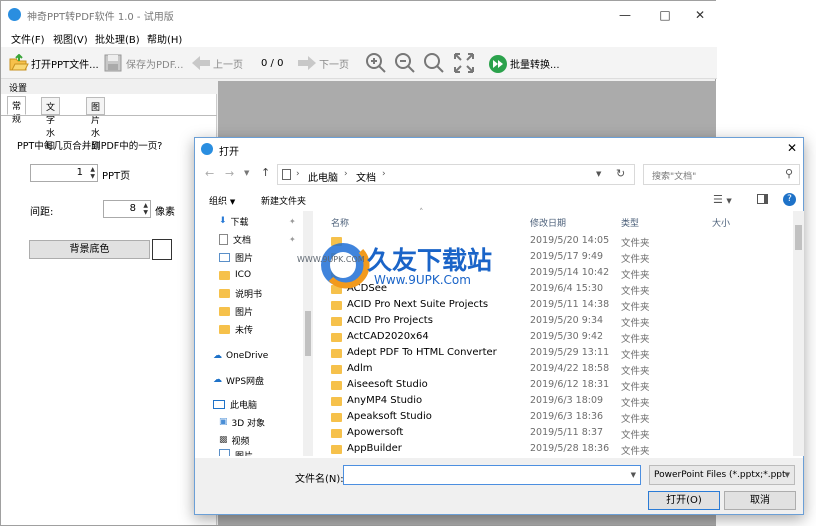 The height and width of the screenshot is (526, 816). Describe the element at coordinates (217, 63) in the screenshot. I see `prev-page-button: 上一页` at that location.